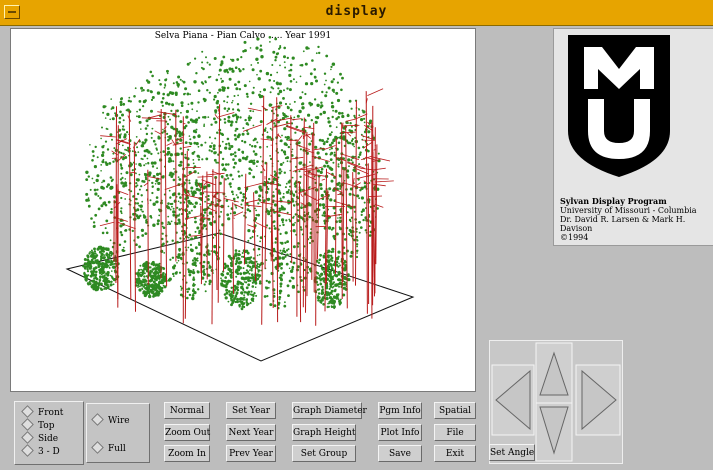 The image size is (713, 470). I want to click on graph-height-button: Graph Height, so click(324, 432).